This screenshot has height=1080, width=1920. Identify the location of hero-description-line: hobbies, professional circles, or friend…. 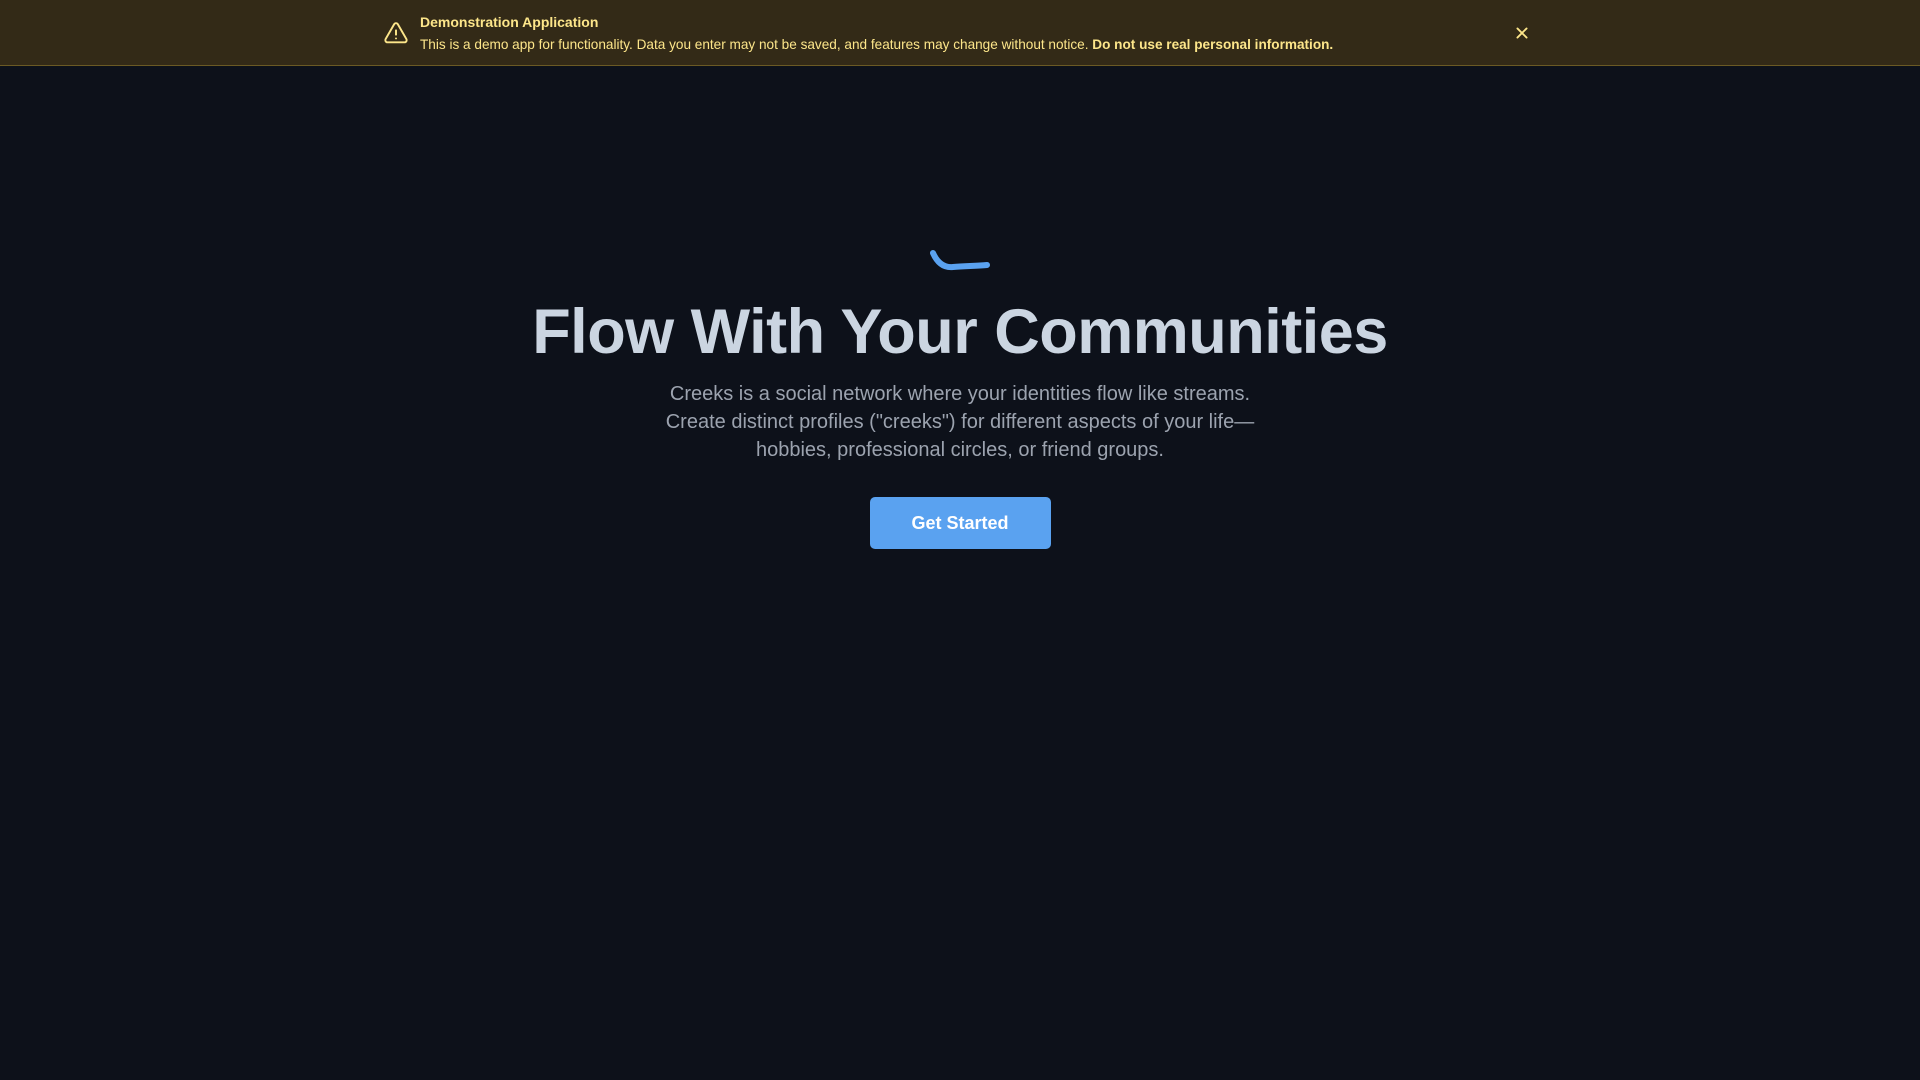
(960, 450).